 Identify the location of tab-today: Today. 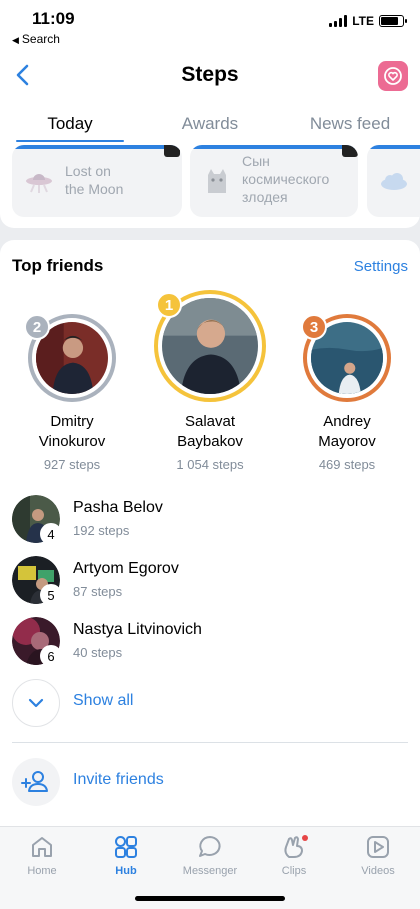
(70, 124).